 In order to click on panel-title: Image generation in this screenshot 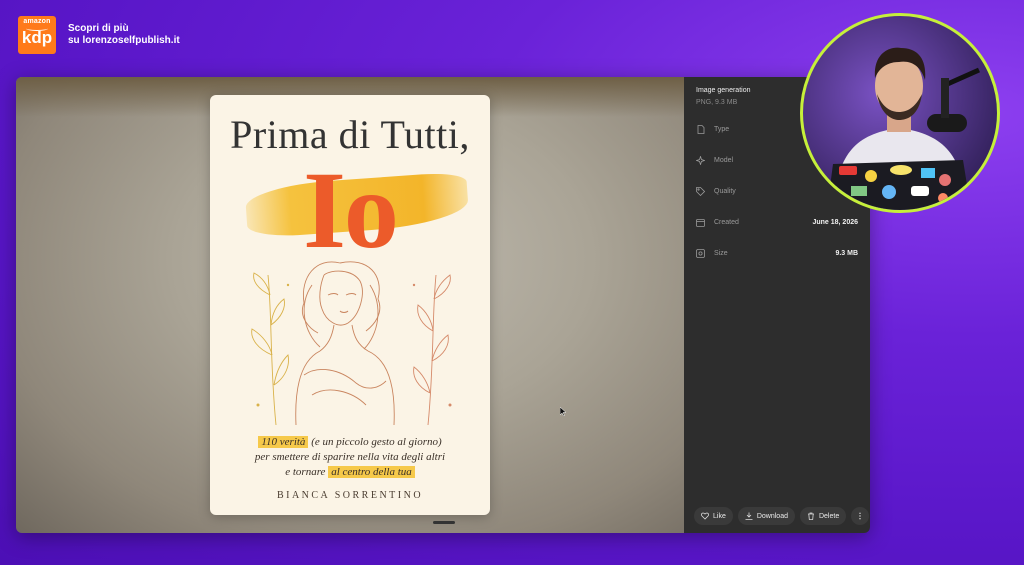, I will do `click(723, 90)`.